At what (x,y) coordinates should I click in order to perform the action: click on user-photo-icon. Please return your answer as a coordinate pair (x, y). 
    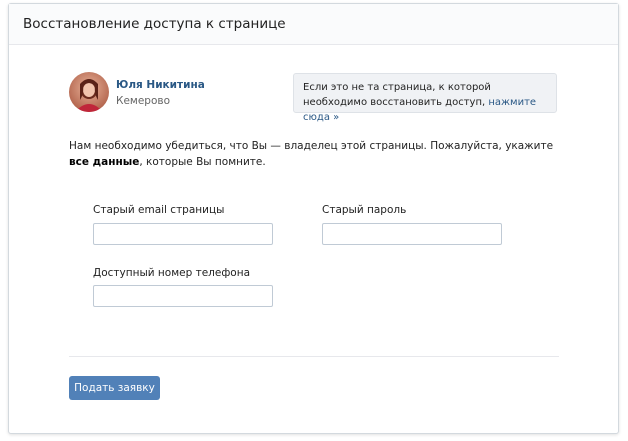
    Looking at the image, I should click on (89, 92).